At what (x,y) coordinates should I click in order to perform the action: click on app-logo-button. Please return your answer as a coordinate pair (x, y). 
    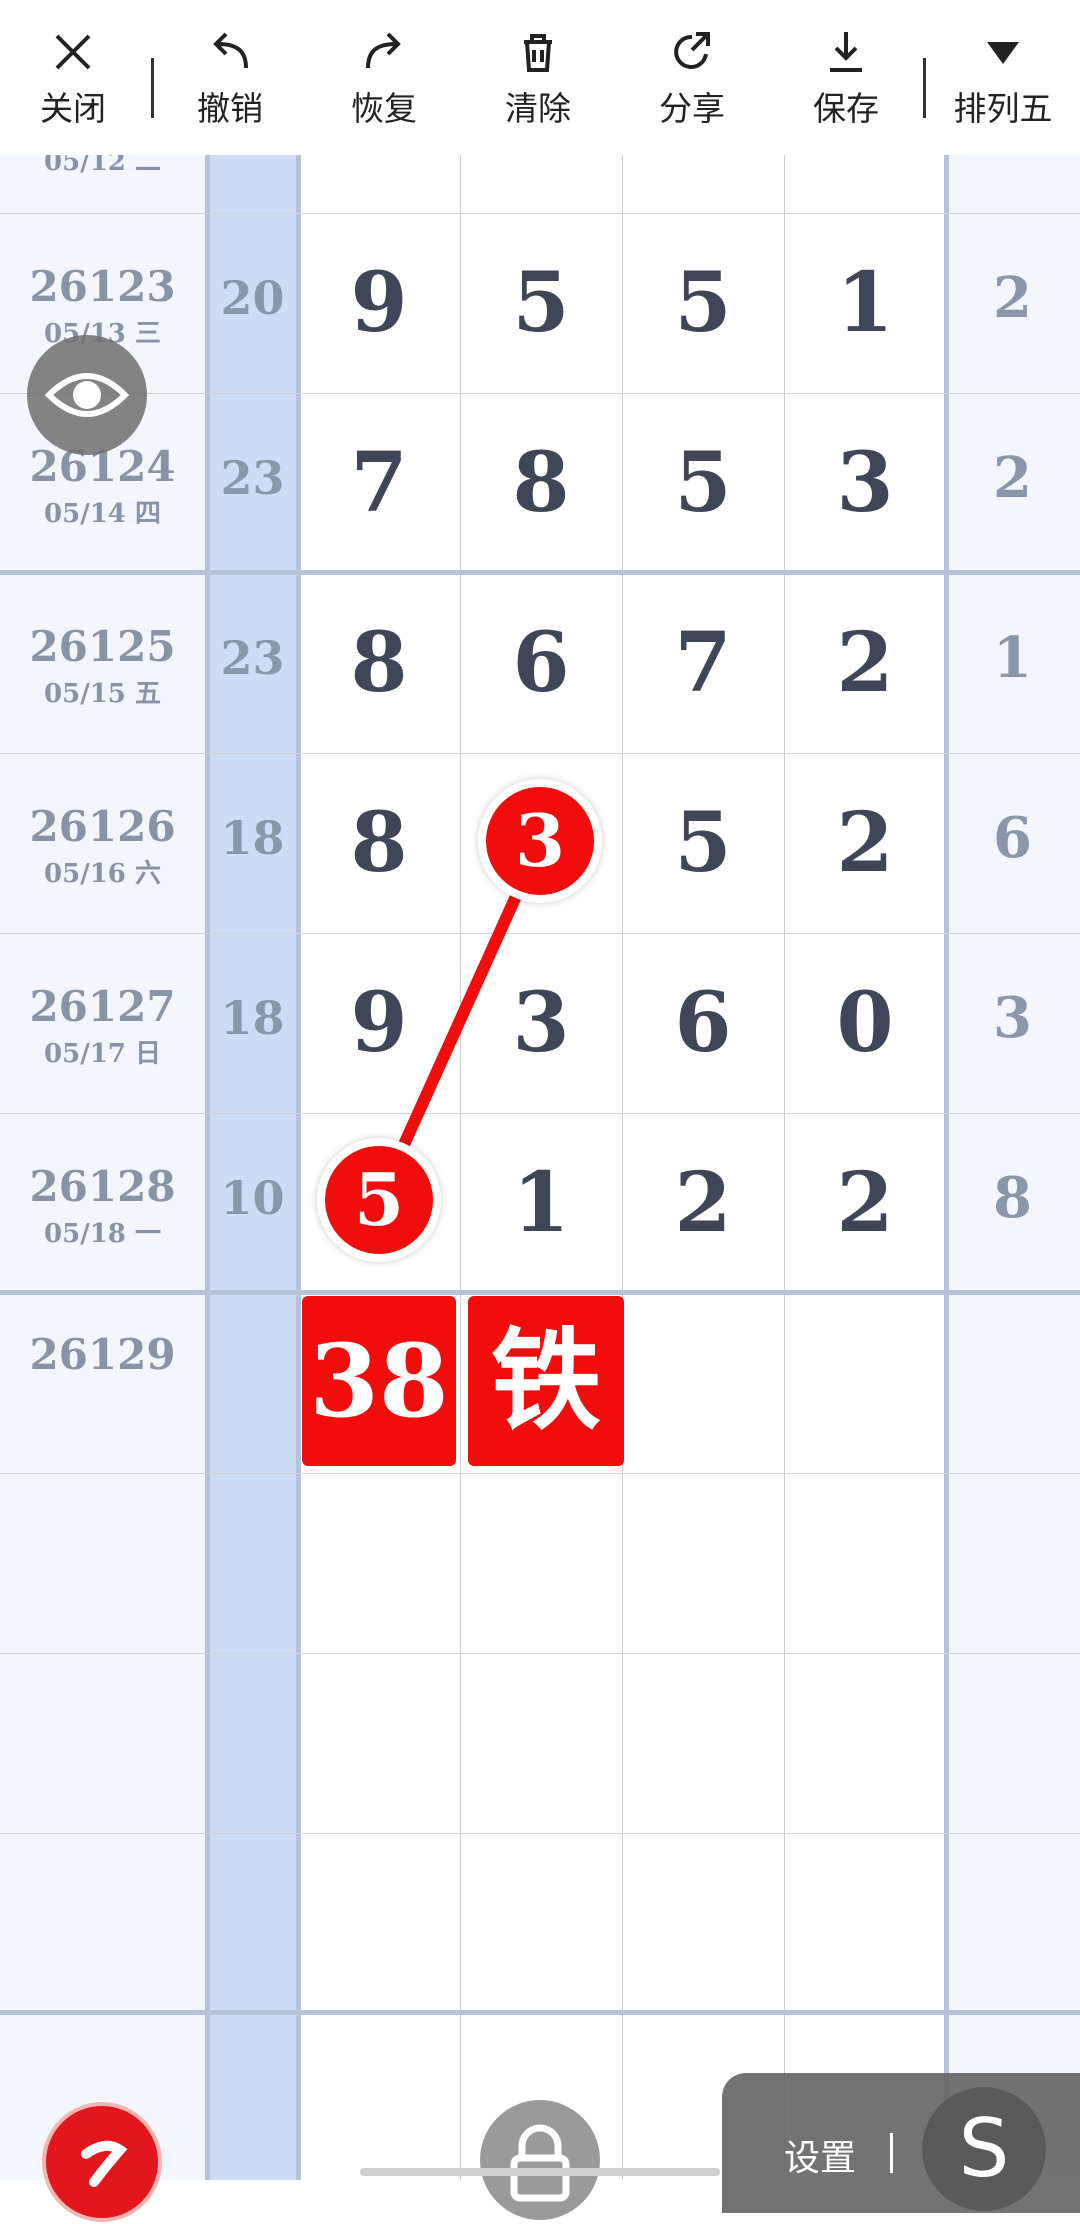
    Looking at the image, I should click on (102, 2162).